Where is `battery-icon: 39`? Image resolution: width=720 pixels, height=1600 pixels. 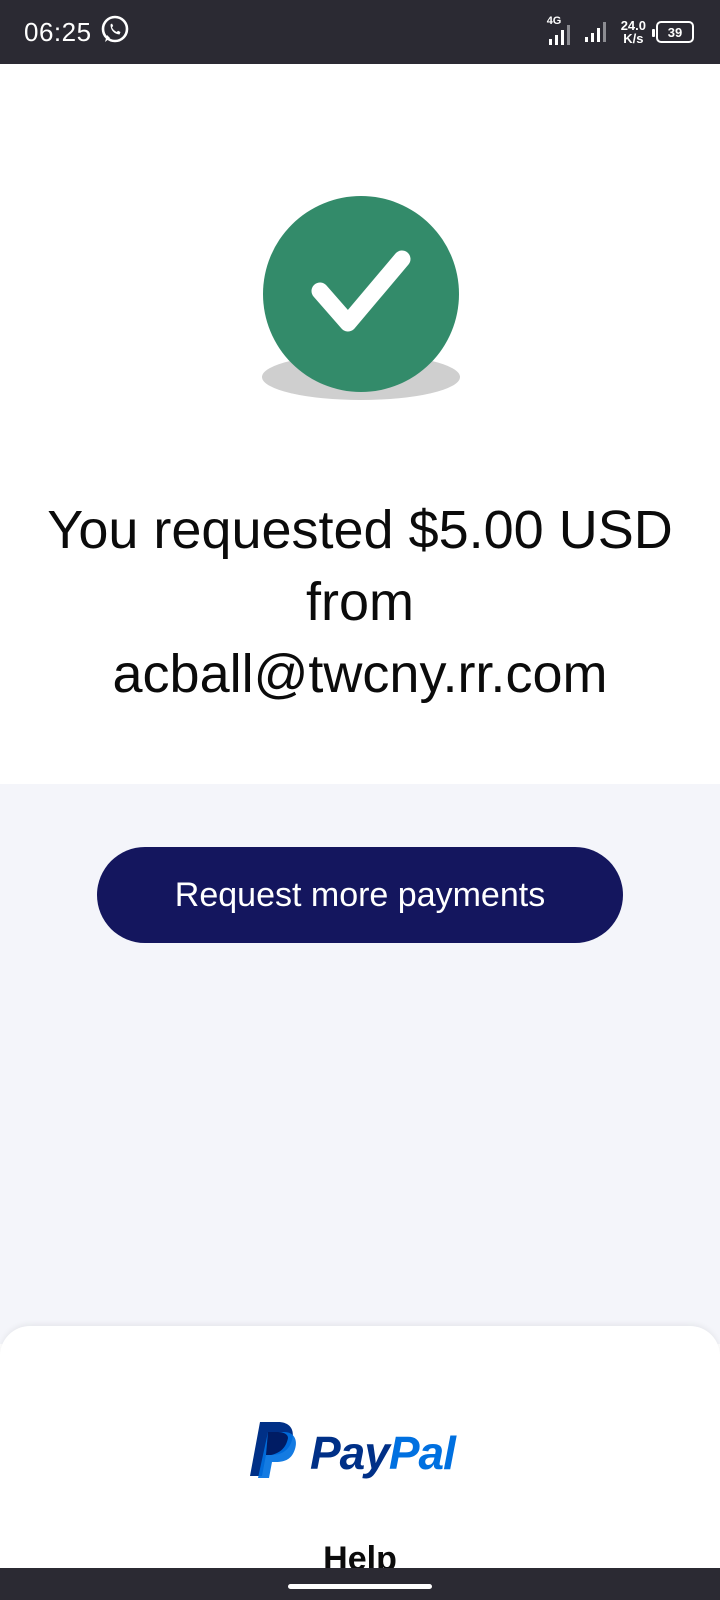 battery-icon: 39 is located at coordinates (673, 32).